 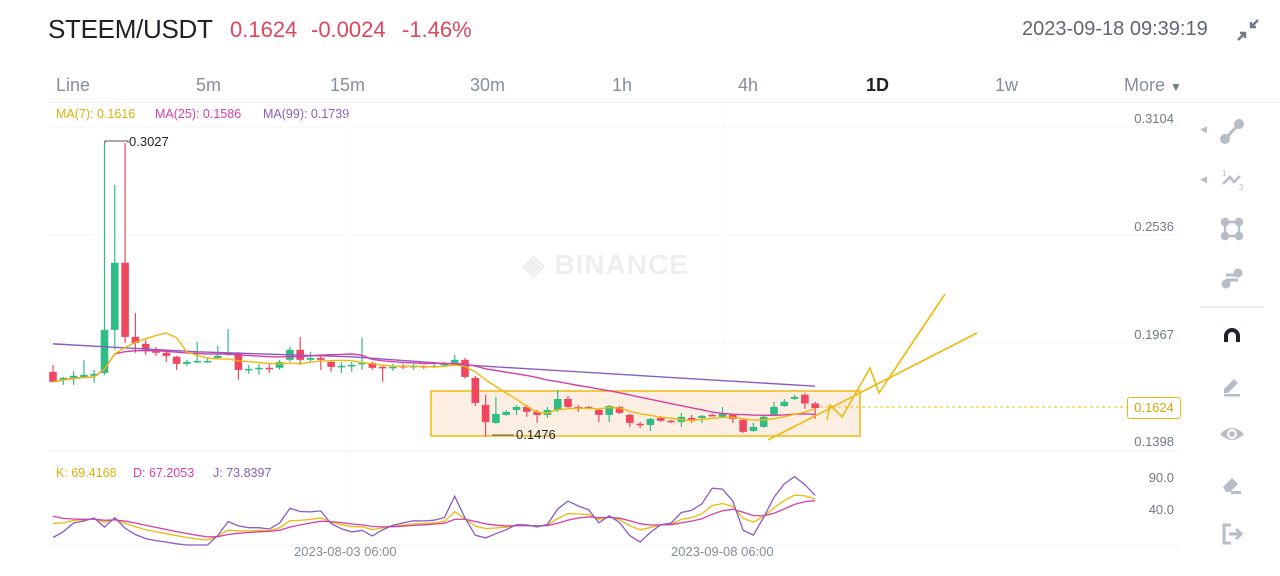 I want to click on magnet-icon, so click(x=1232, y=336).